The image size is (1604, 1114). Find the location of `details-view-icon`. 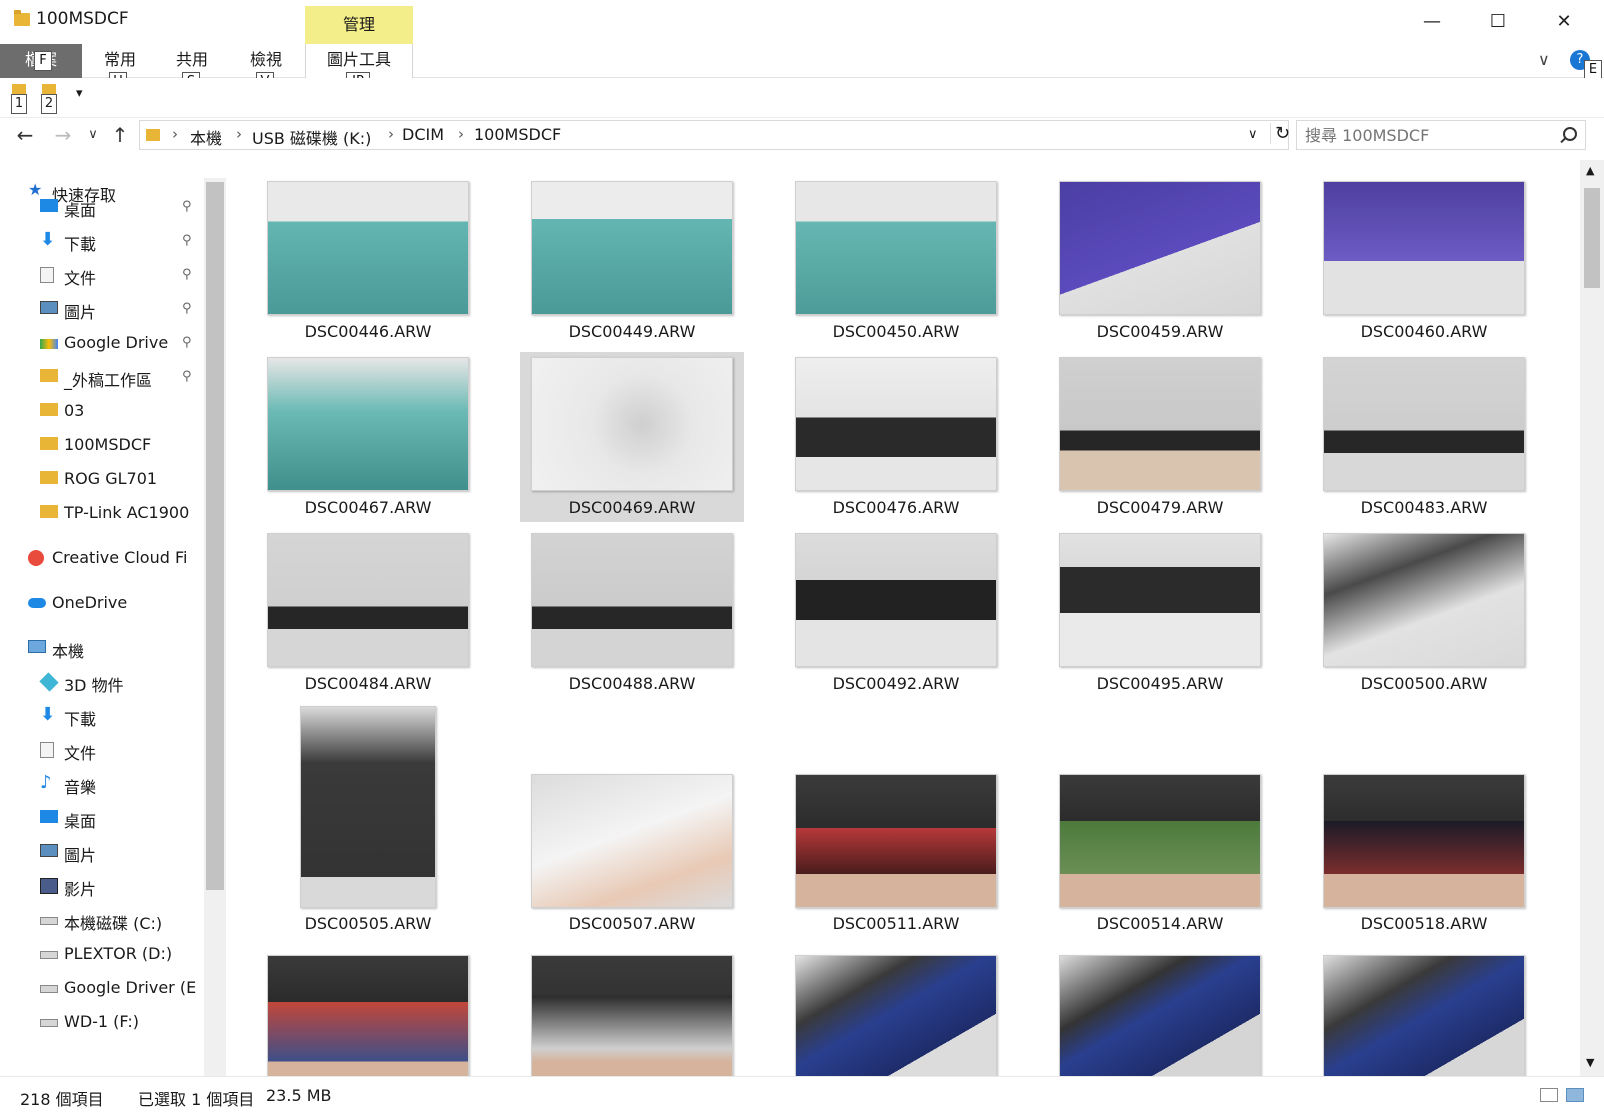

details-view-icon is located at coordinates (1549, 1095).